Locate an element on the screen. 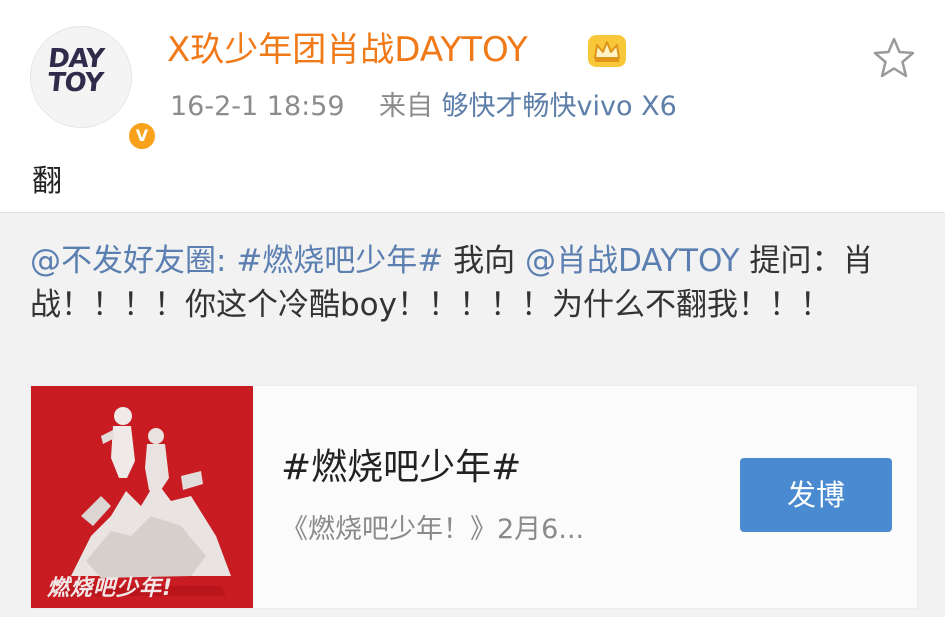  avatar-logo: DAY TOY is located at coordinates (75, 71).